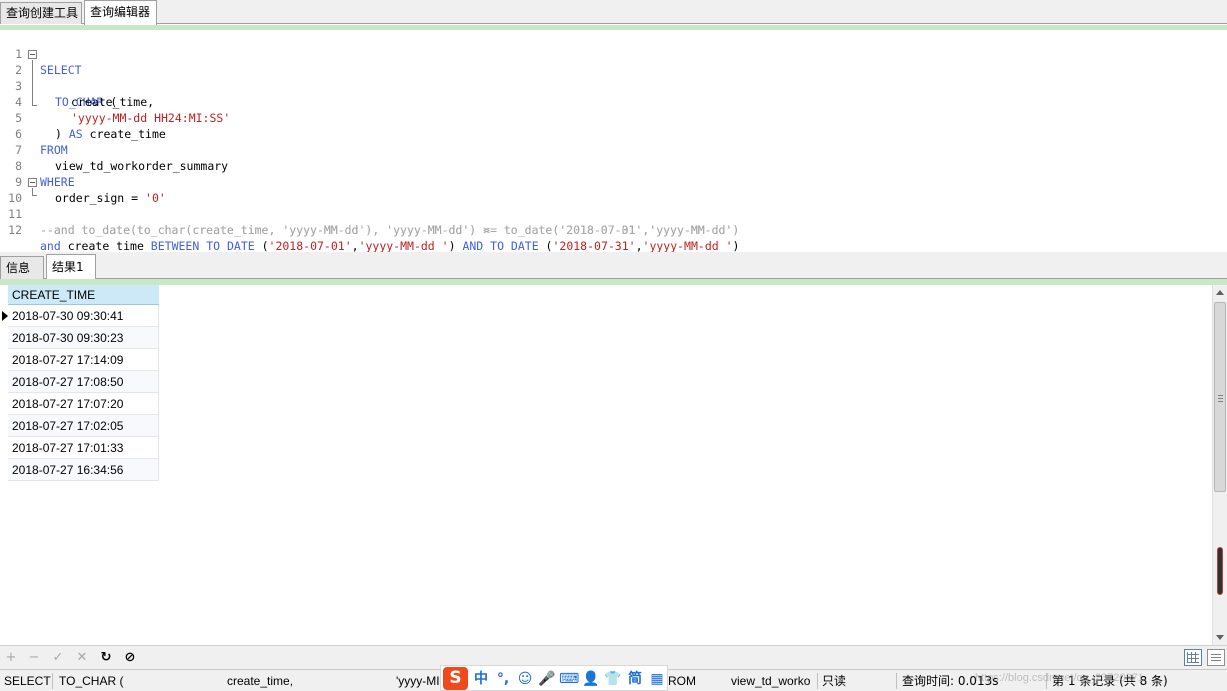  I want to click on keyboard-icon: ⌨, so click(569, 679).